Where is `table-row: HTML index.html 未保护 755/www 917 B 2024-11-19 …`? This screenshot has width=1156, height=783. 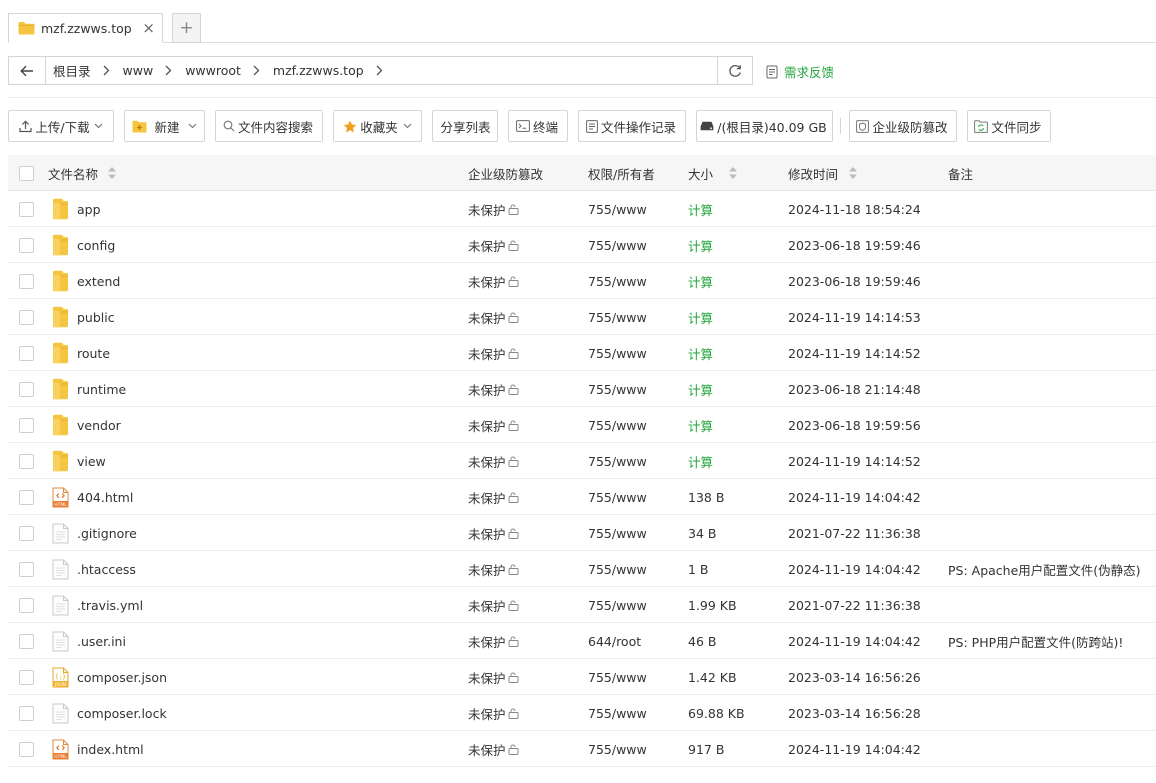
table-row: HTML index.html 未保护 755/www 917 B 2024-11-19 … is located at coordinates (582, 749).